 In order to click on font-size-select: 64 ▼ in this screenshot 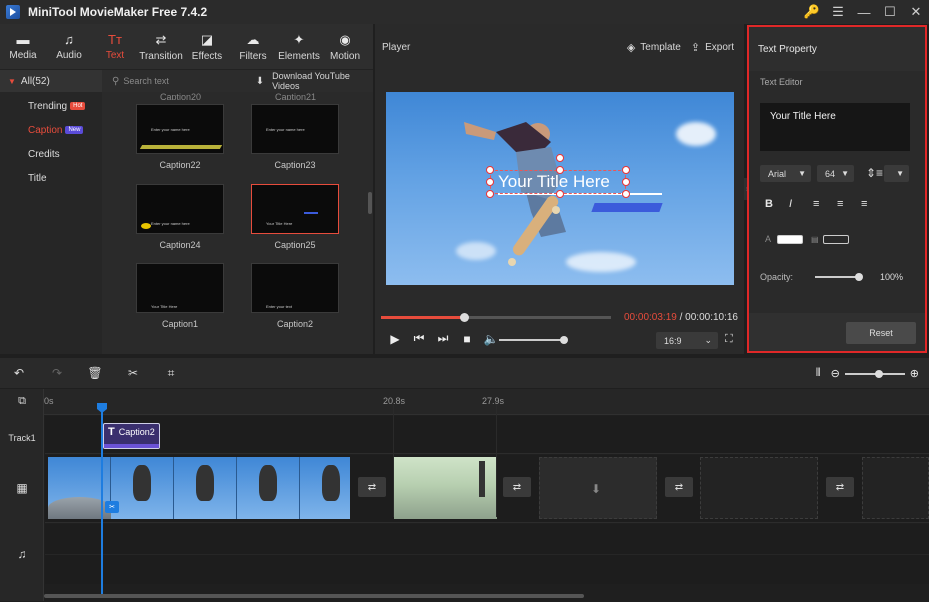, I will do `click(835, 173)`.